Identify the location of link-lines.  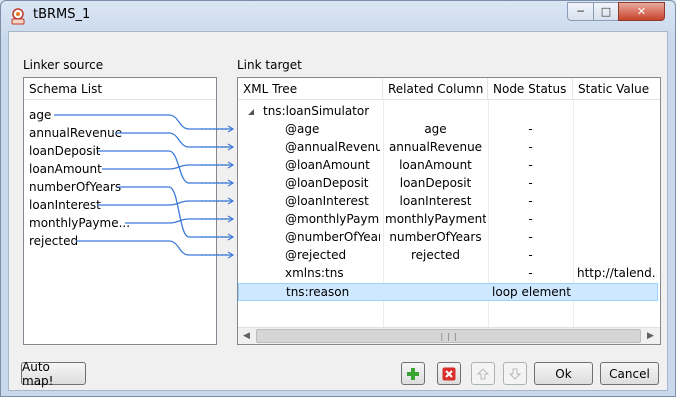
(144, 186).